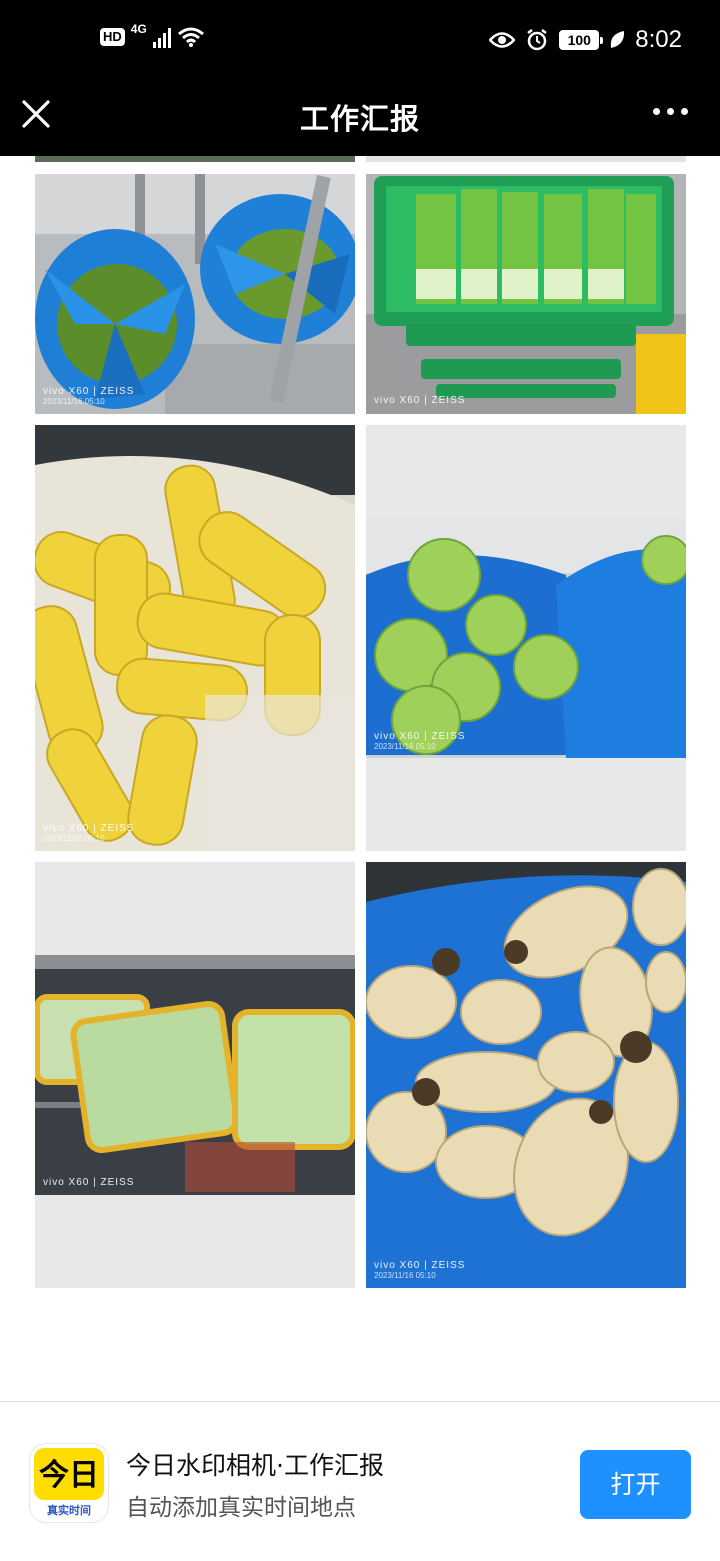  What do you see at coordinates (502, 40) in the screenshot?
I see `eye-icon` at bounding box center [502, 40].